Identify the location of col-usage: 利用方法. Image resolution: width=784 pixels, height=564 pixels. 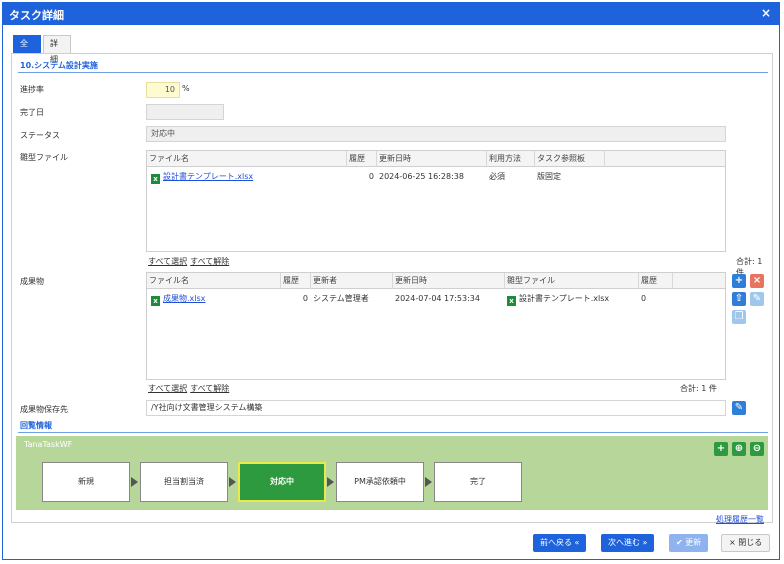
(511, 159).